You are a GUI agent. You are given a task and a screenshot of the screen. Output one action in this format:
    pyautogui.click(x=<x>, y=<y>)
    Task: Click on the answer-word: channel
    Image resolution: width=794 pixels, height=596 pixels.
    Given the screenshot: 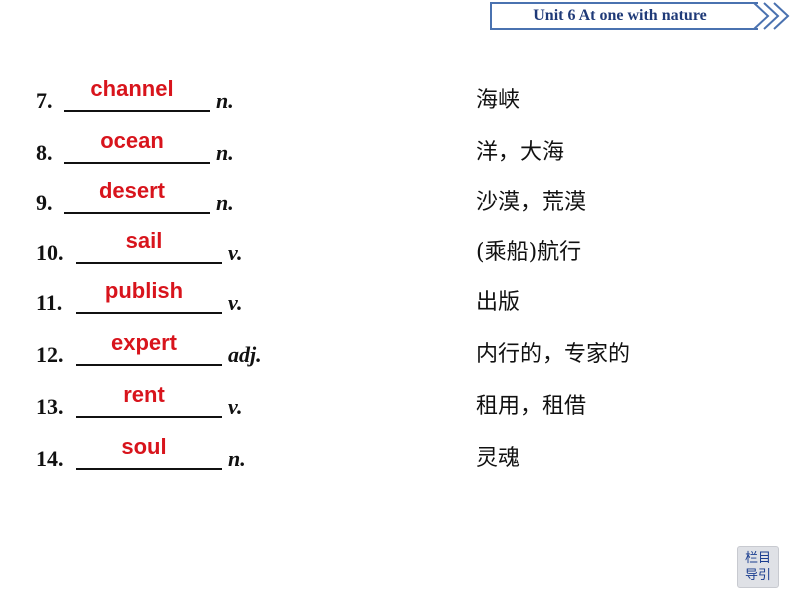 What is the action you would take?
    pyautogui.click(x=132, y=88)
    